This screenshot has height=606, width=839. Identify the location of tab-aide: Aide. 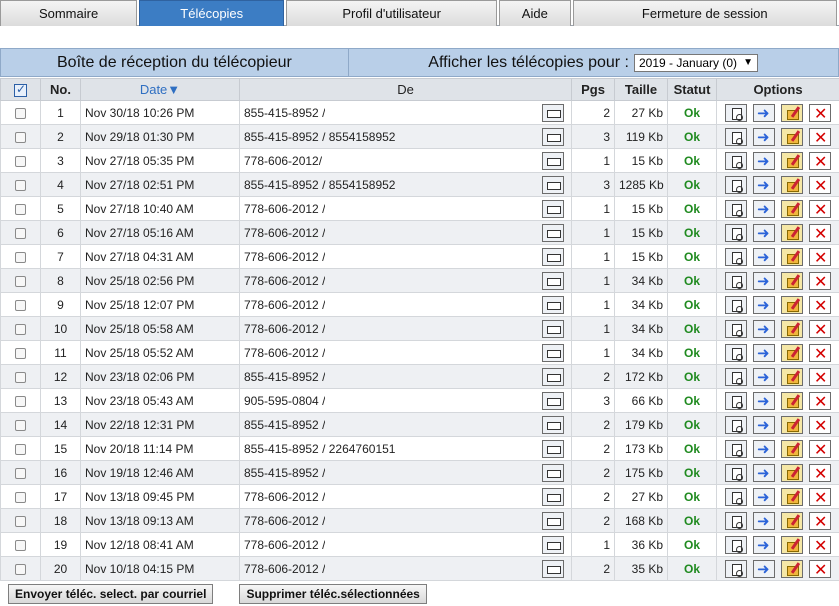
(535, 13).